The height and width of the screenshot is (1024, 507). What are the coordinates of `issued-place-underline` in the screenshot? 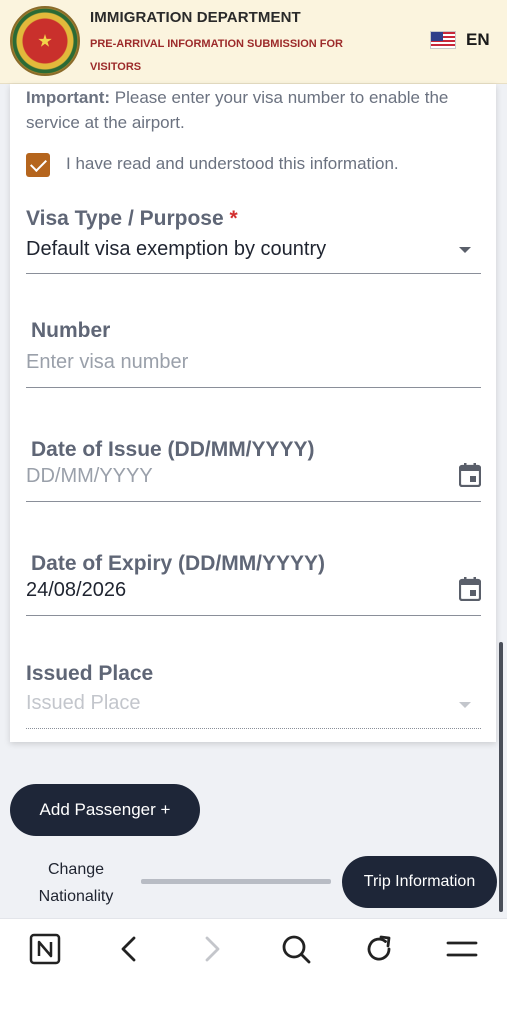 It's located at (253, 728).